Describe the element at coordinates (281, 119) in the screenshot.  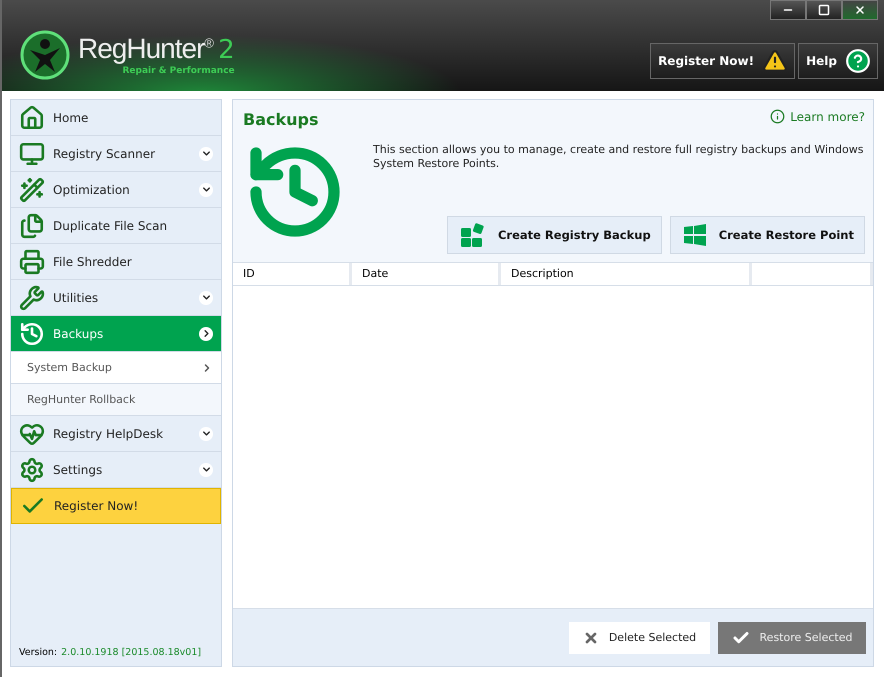
I see `section-title: Backups` at that location.